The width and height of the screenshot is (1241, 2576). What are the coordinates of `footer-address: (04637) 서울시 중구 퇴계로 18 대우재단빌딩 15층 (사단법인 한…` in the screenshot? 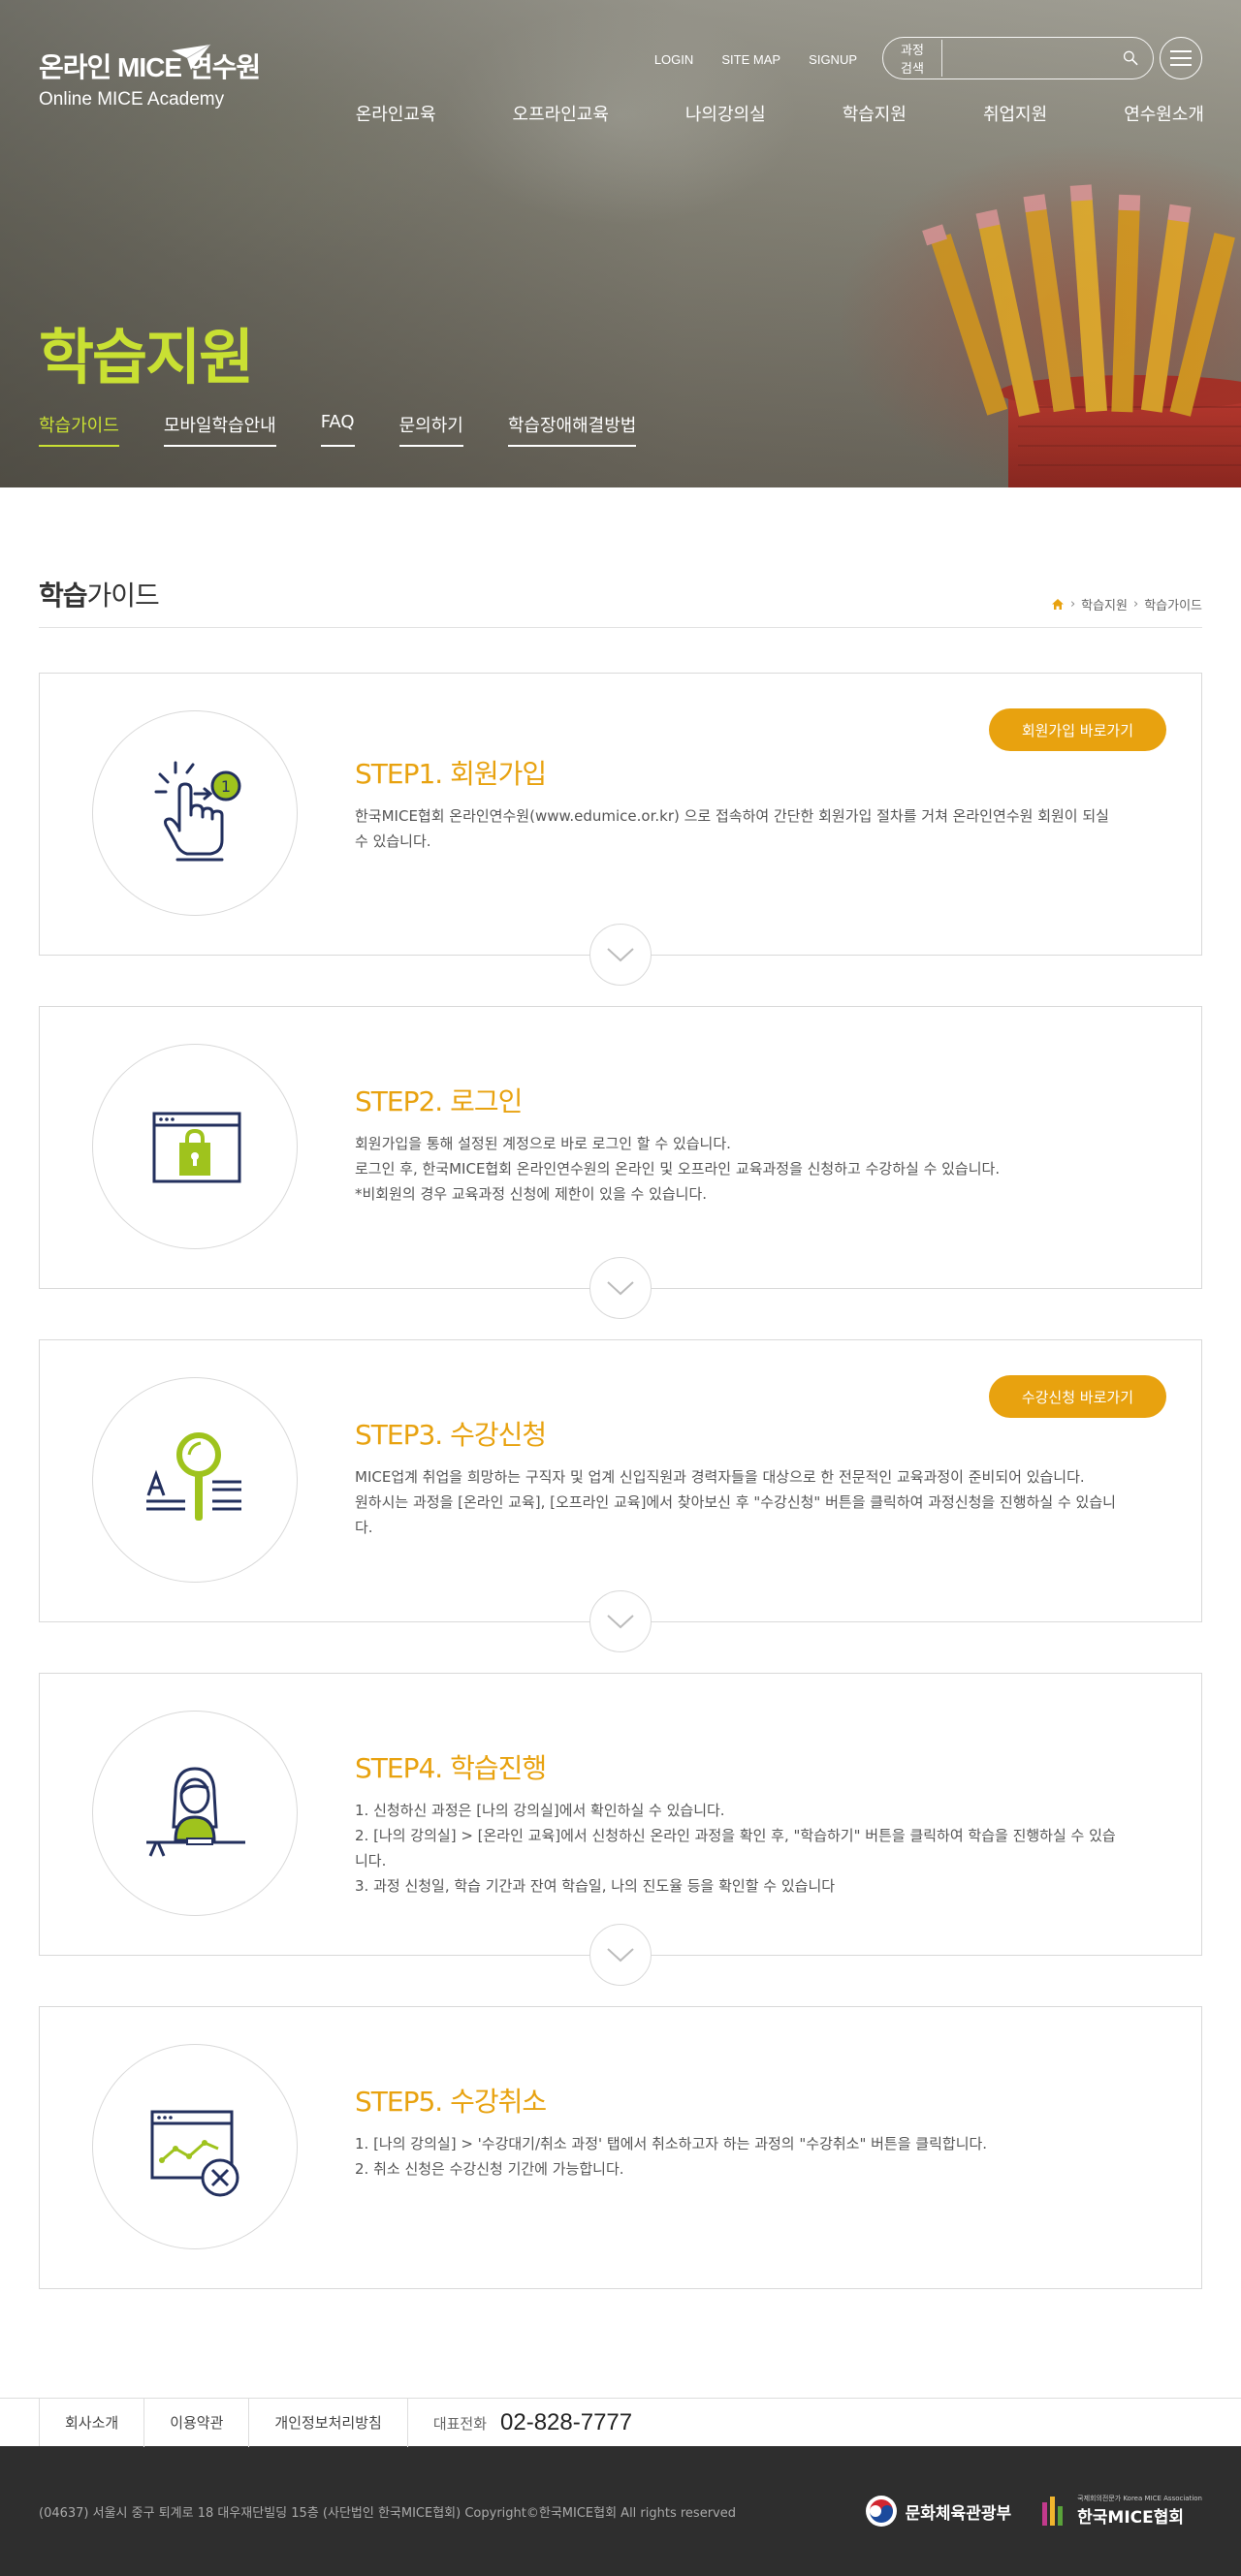 It's located at (387, 2513).